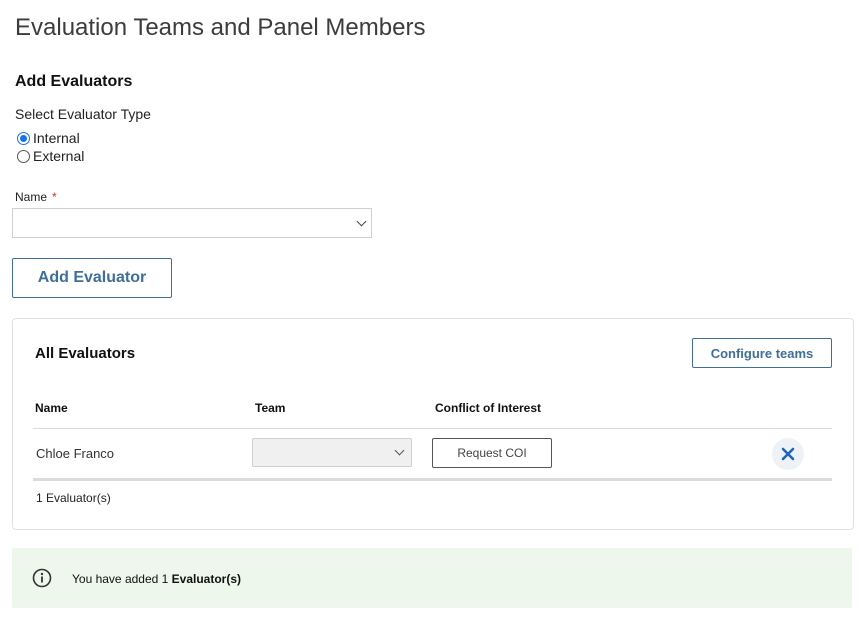  Describe the element at coordinates (74, 81) in the screenshot. I see `add-evaluators-heading: Add Evaluators` at that location.